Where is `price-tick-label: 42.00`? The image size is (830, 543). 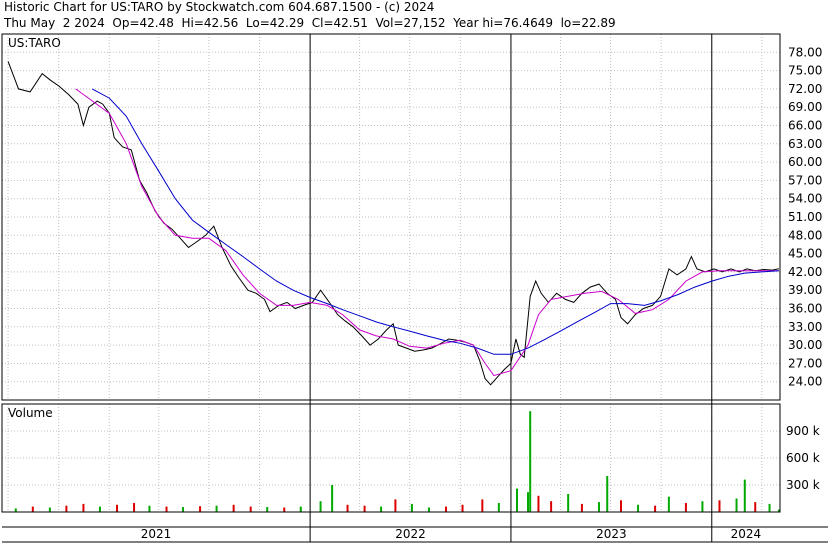
price-tick-label: 42.00 is located at coordinates (805, 272).